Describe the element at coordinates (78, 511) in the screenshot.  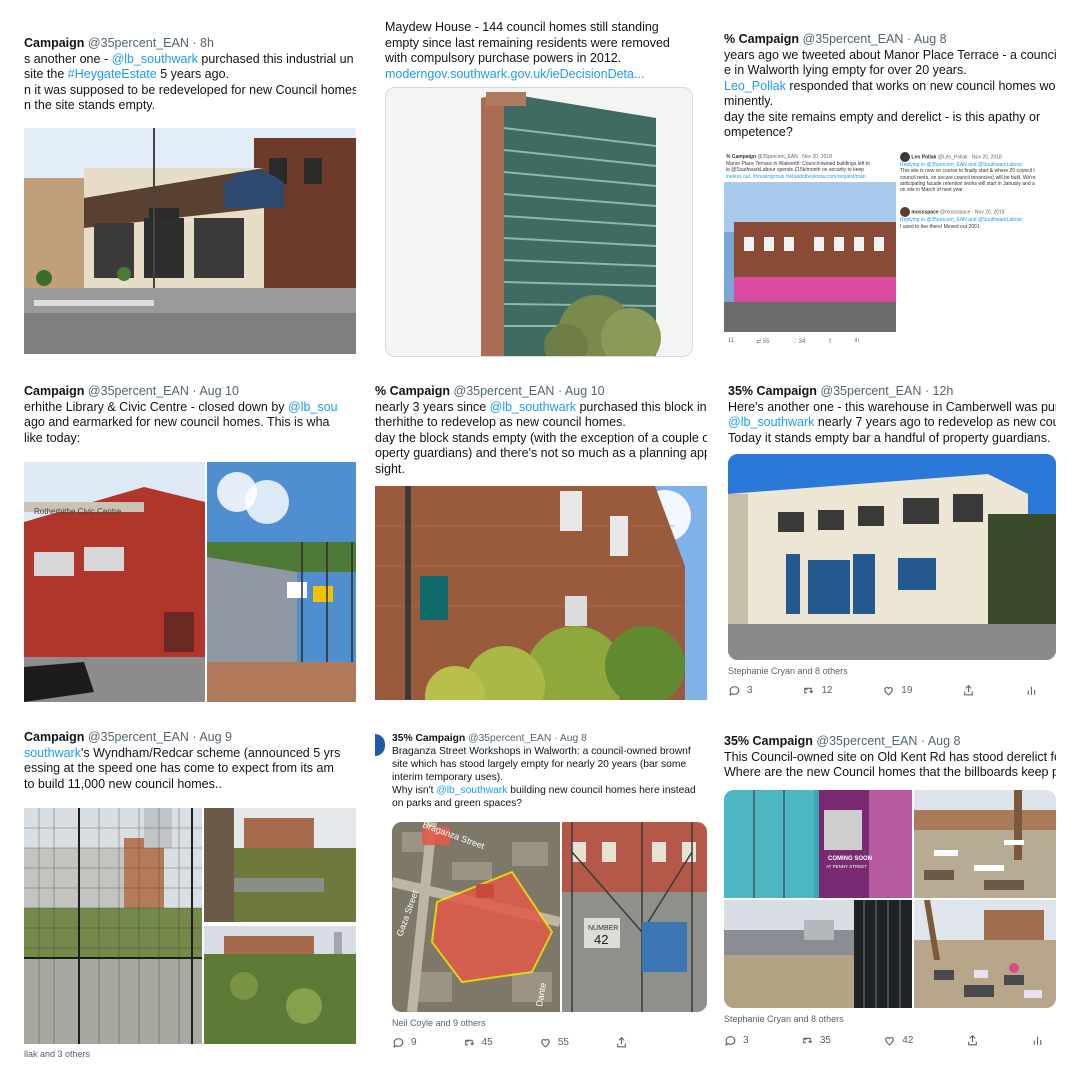
I see `svg-text: Rotherhithe Civic Centre` at that location.